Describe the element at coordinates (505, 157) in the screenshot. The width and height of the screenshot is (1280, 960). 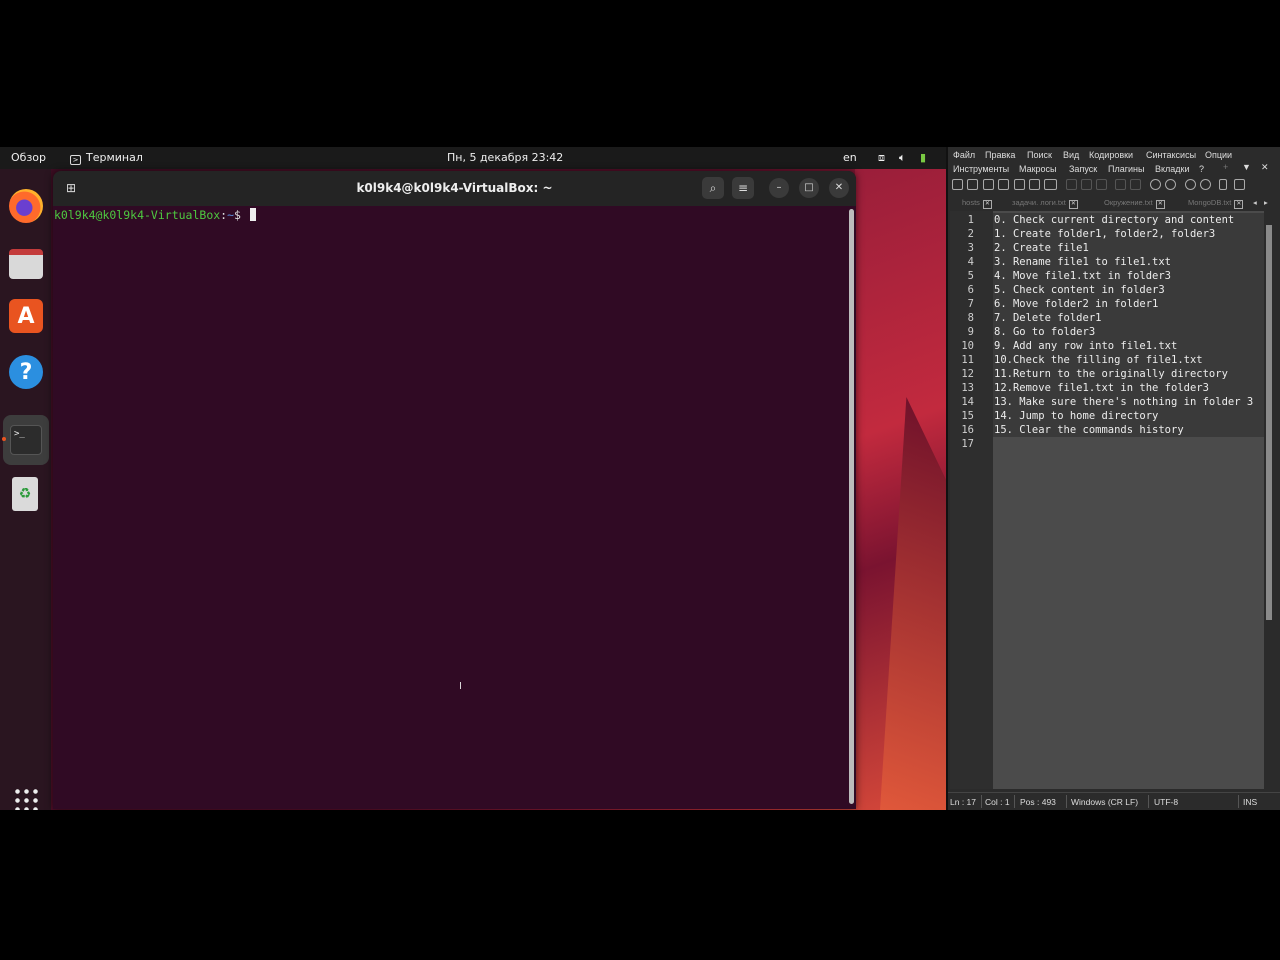
I see `clock: Пн, 5 декабря 23:42` at that location.